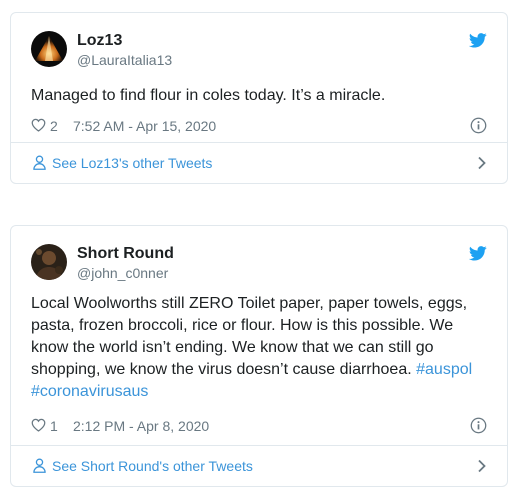  What do you see at coordinates (54, 126) in the screenshot?
I see `like-count: 2` at bounding box center [54, 126].